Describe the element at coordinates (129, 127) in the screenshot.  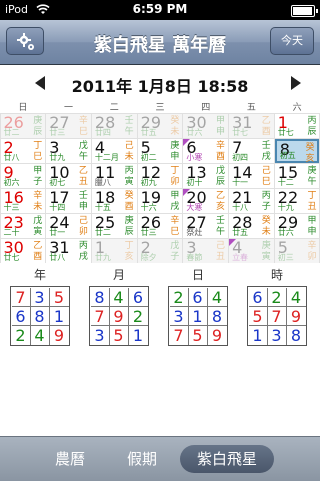
I see `ganzhi-column: 壬午` at that location.